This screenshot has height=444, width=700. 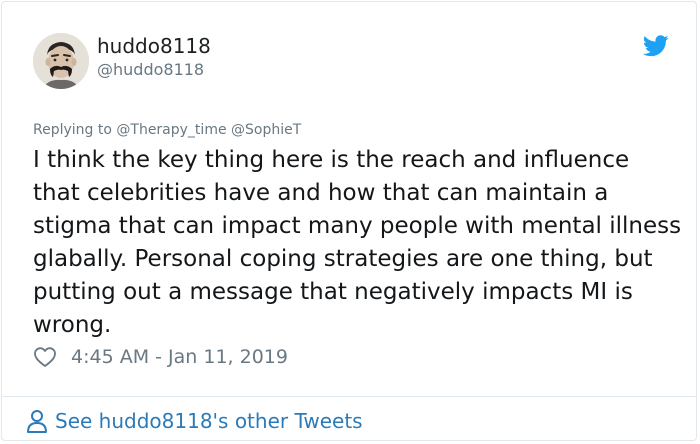 I want to click on author-display-name: huddo8118, so click(x=154, y=46).